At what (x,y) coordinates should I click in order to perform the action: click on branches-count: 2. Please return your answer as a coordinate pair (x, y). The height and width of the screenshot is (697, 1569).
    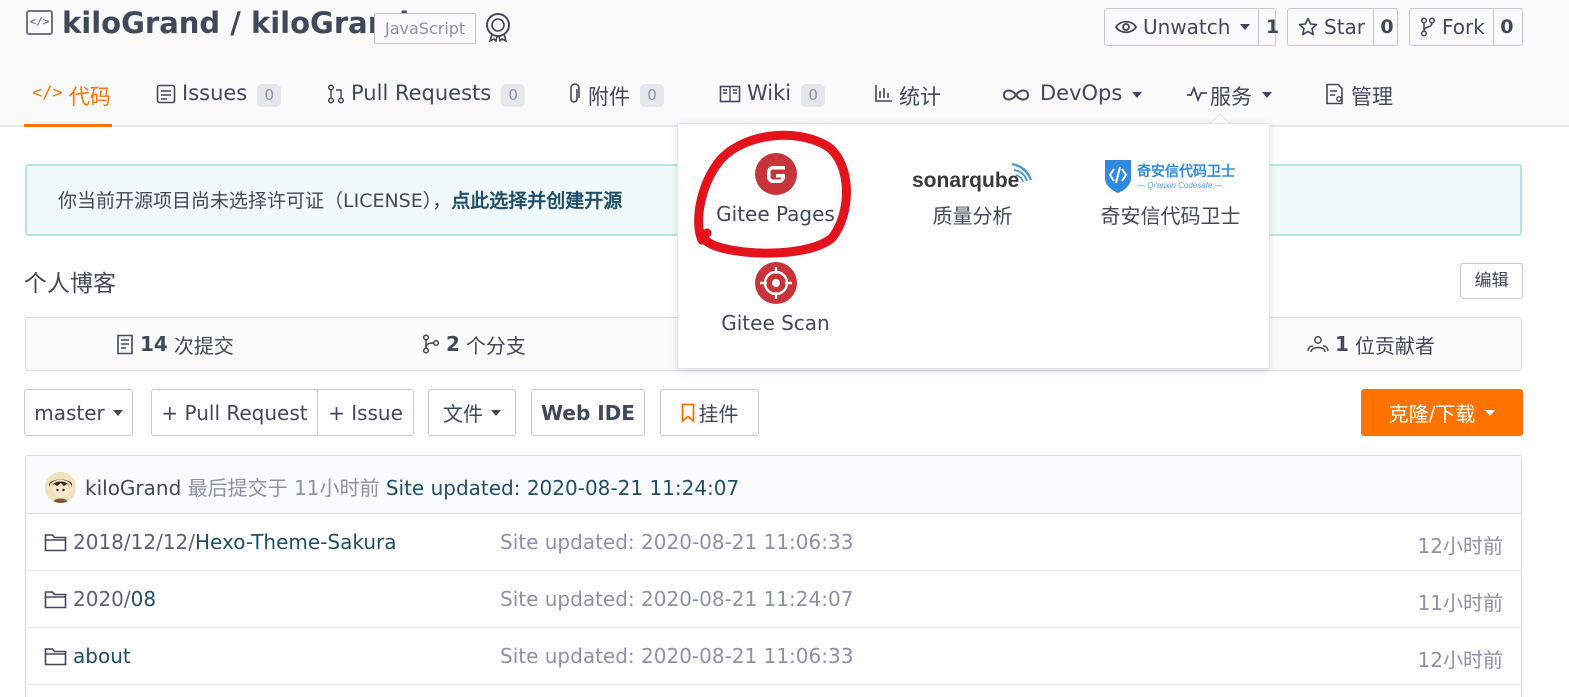
    Looking at the image, I should click on (453, 344).